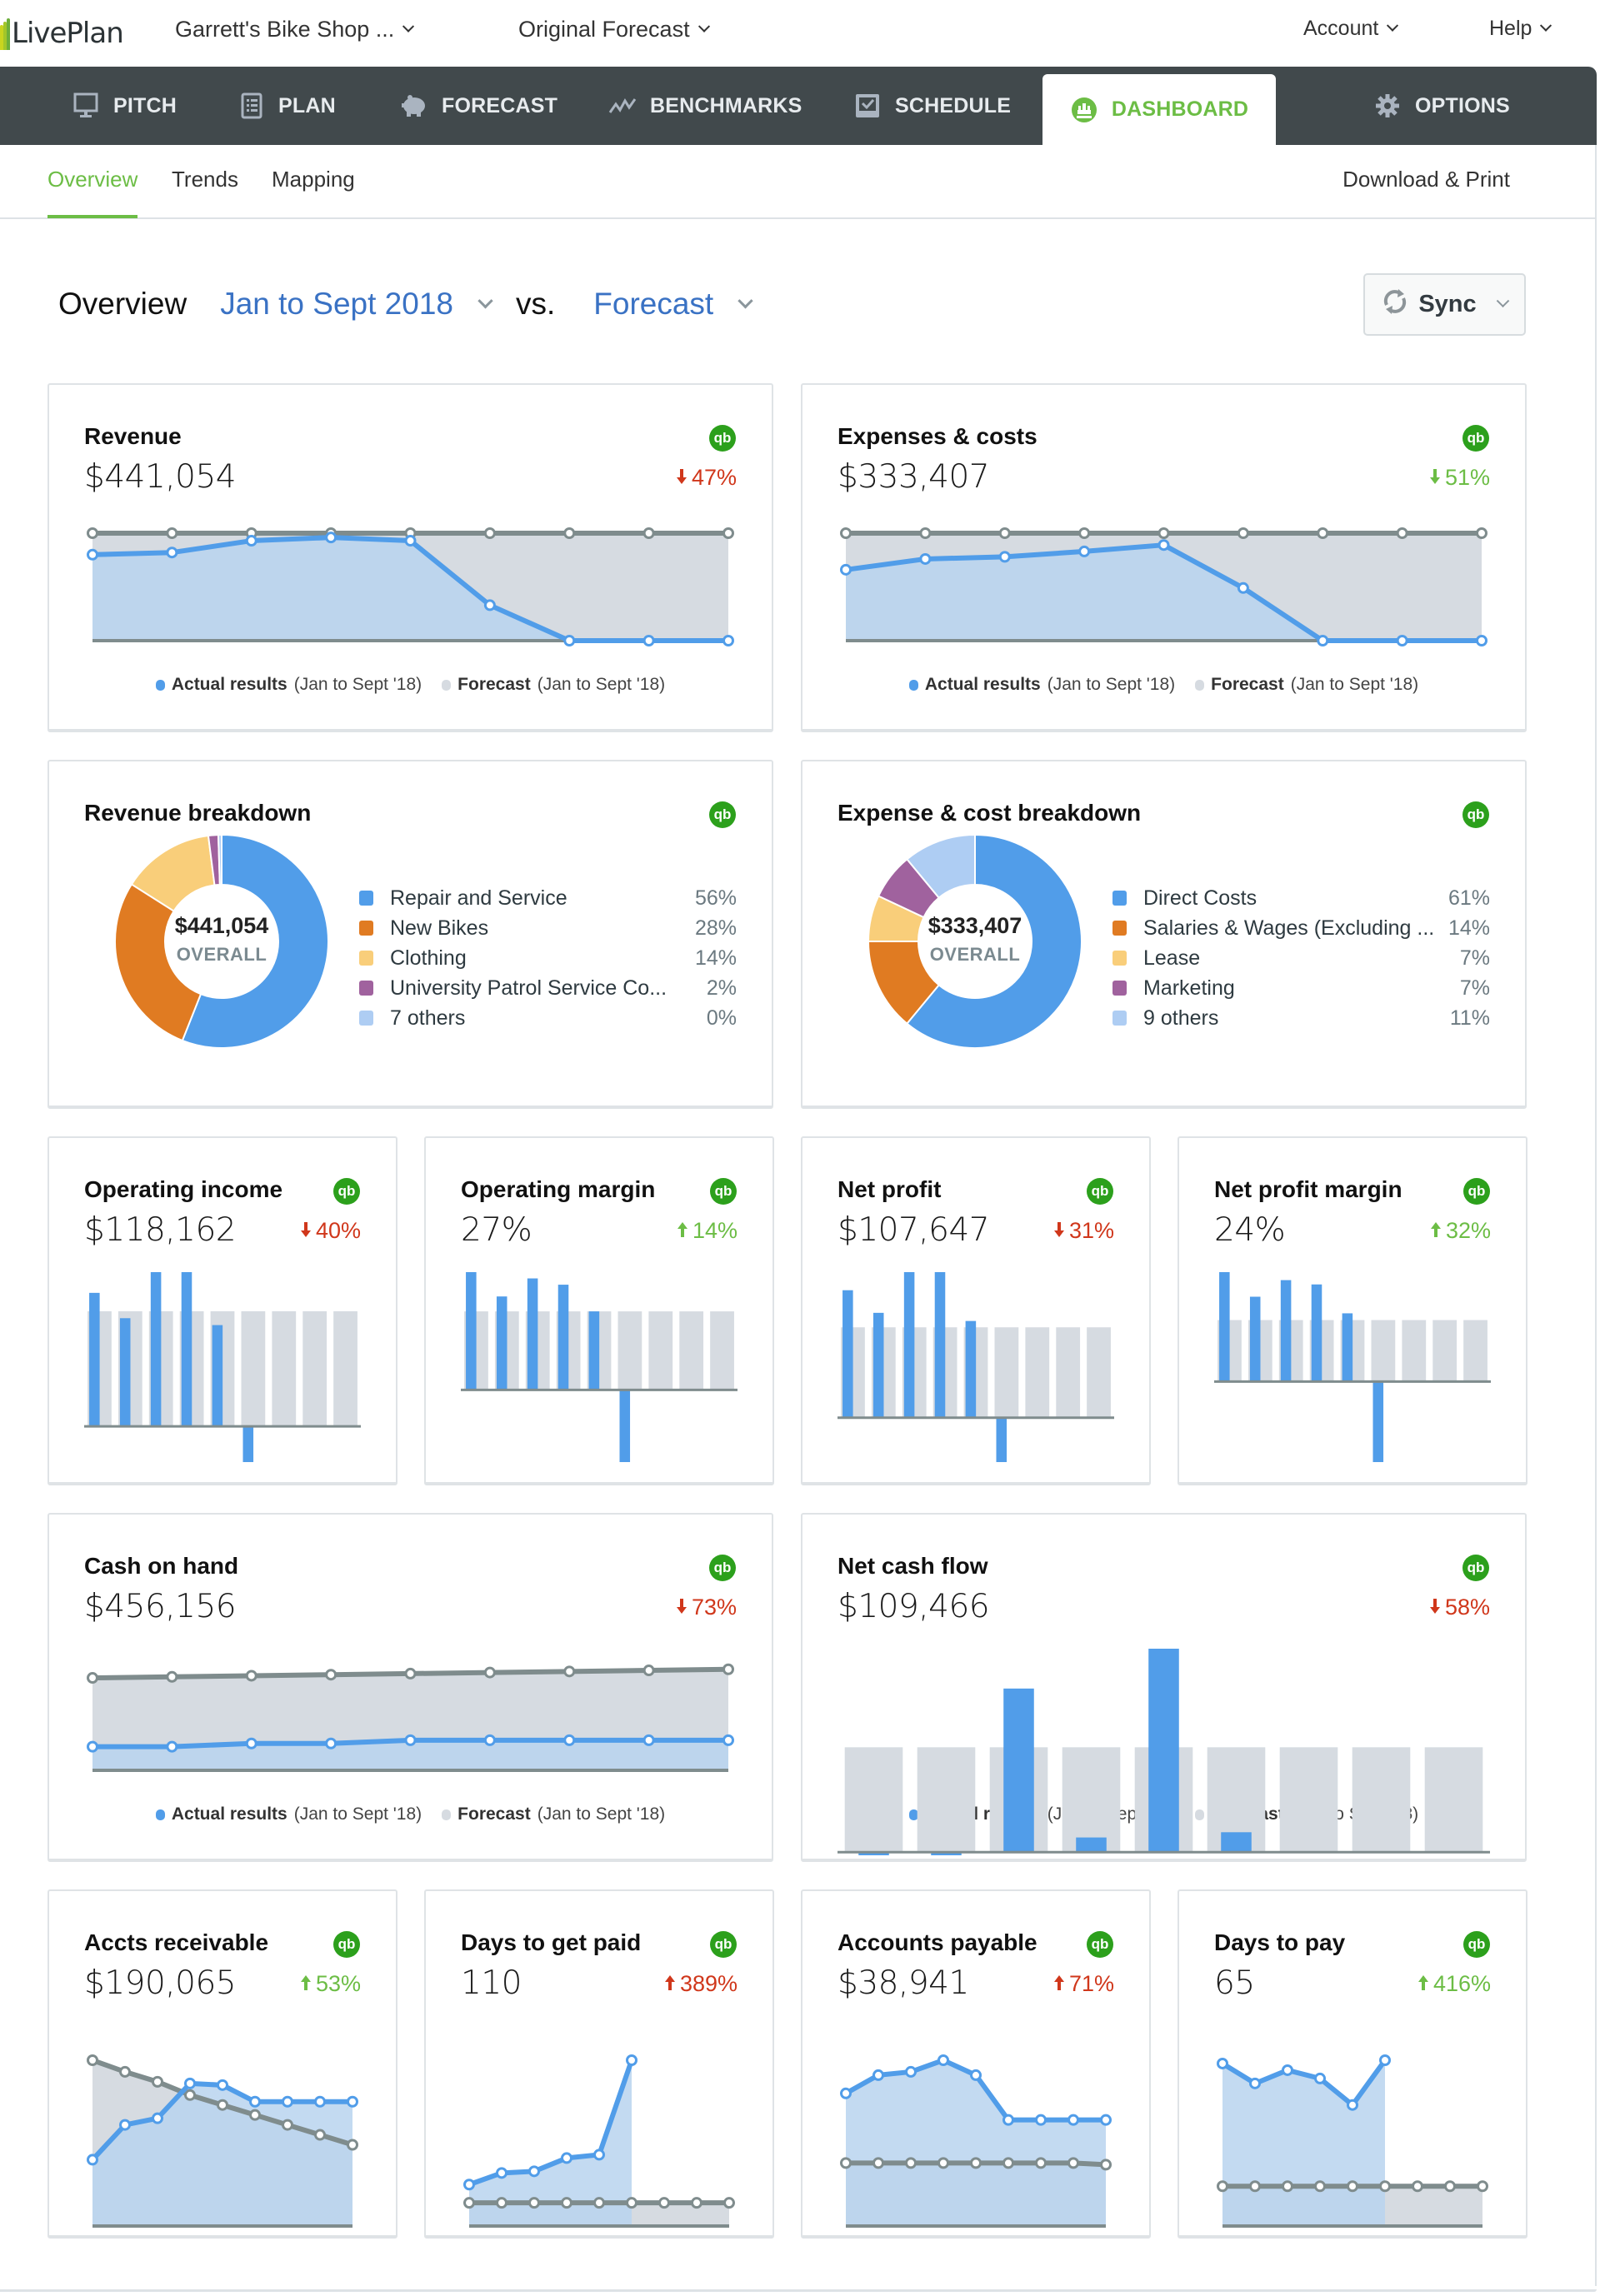  I want to click on nav-forecast: FORECAST, so click(479, 106).